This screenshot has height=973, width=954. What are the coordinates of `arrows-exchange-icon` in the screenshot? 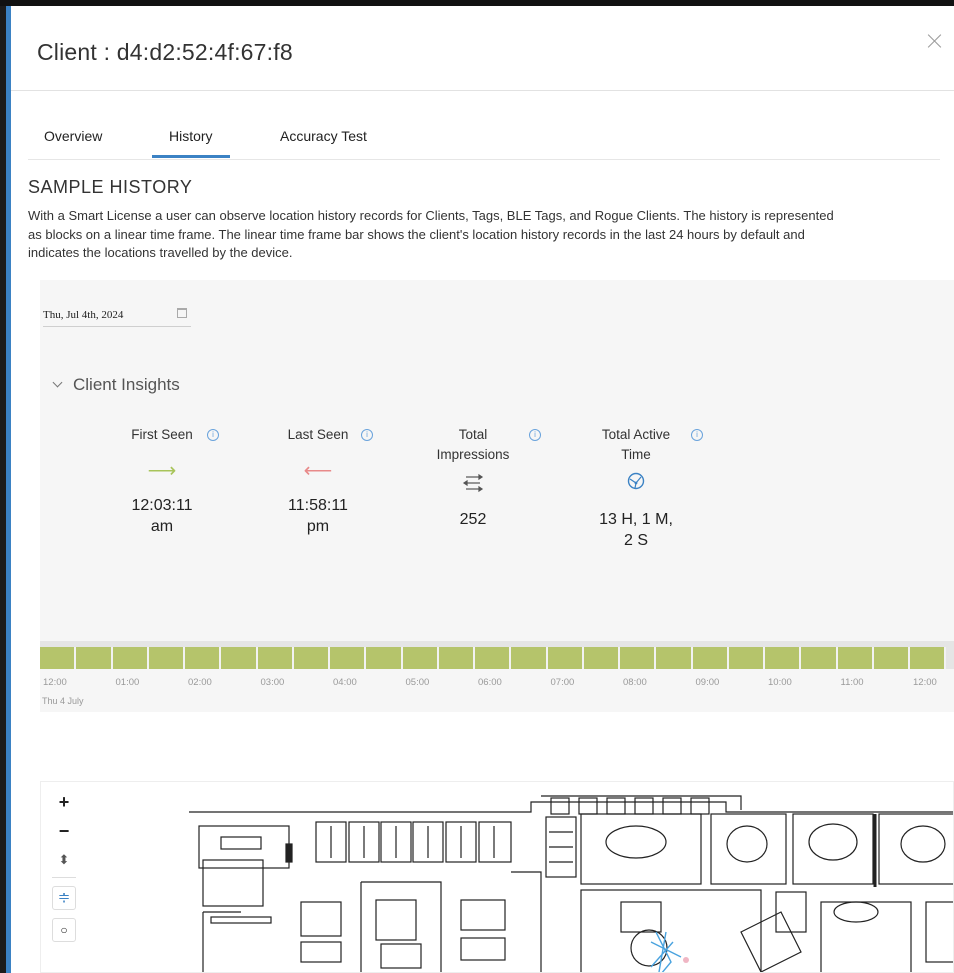 It's located at (473, 483).